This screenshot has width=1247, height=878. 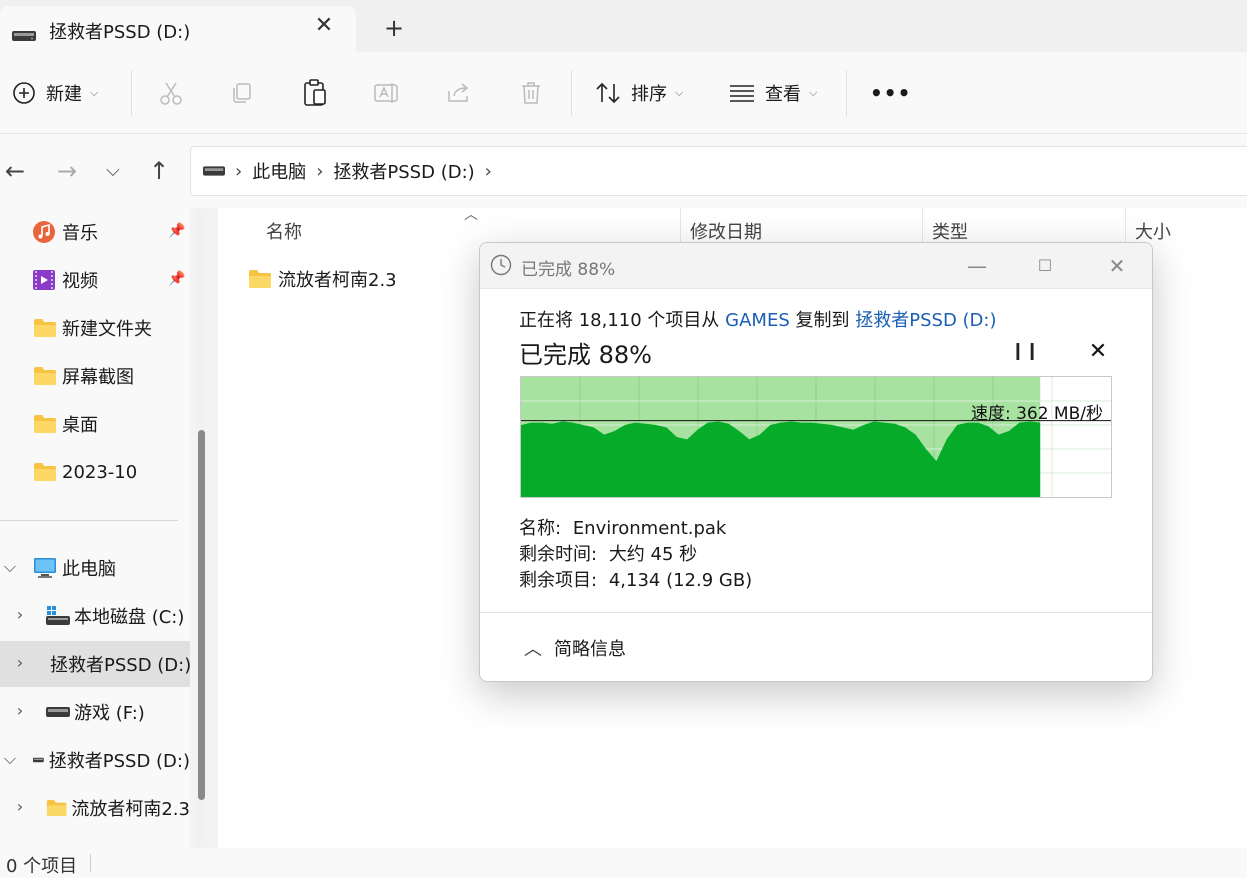 I want to click on speed-chart, so click(x=816, y=437).